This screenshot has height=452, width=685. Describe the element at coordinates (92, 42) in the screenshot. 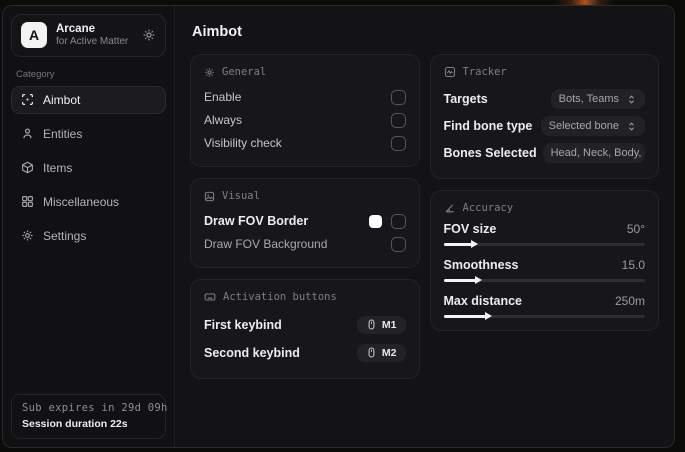

I see `brand-subtitle: for Active Matter` at that location.